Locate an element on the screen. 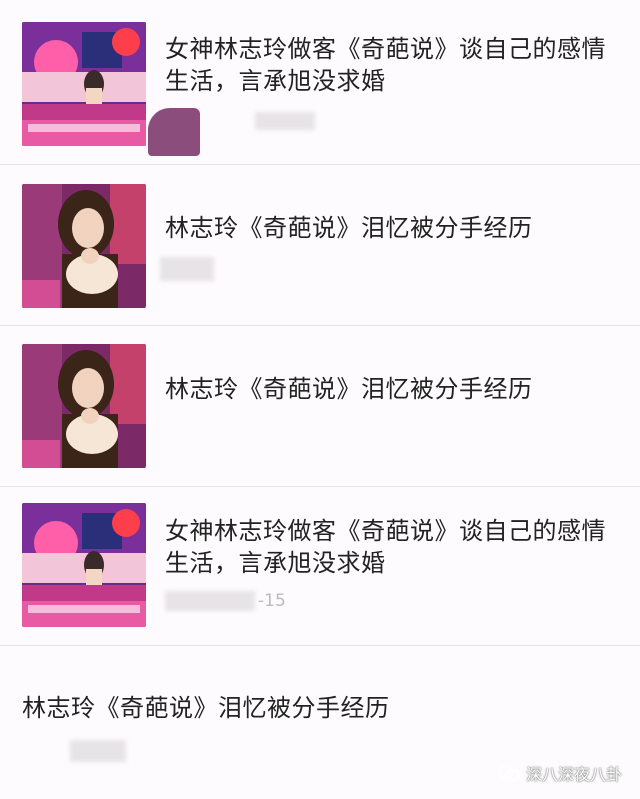 This screenshot has width=640, height=799. watermark: 深八深夜八卦 is located at coordinates (560, 773).